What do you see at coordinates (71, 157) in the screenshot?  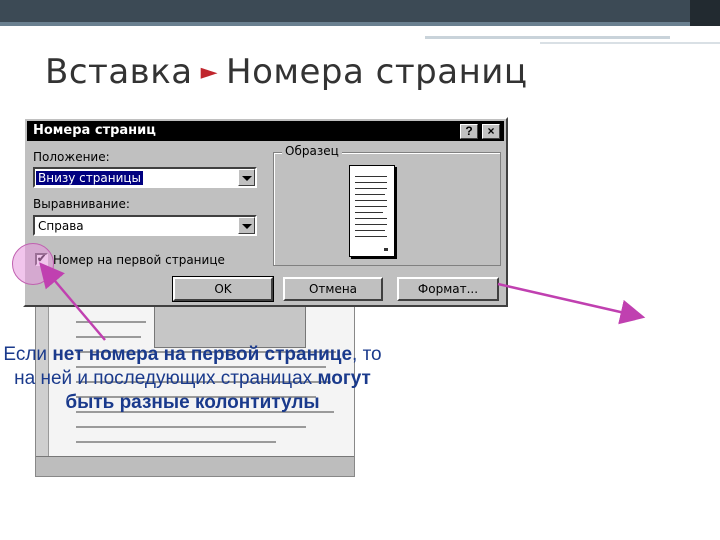 I see `position-label: Положение:` at bounding box center [71, 157].